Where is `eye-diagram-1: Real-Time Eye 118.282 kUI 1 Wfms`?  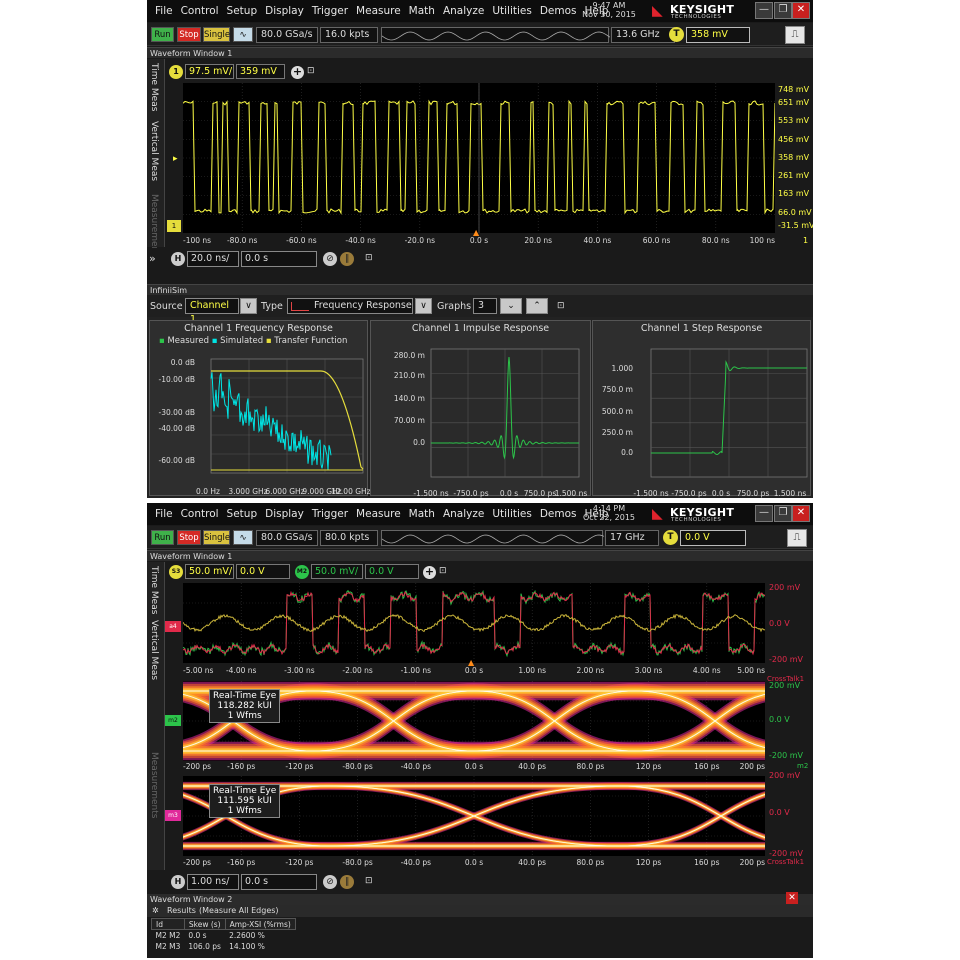 eye-diagram-1: Real-Time Eye 118.282 kUI 1 Wfms is located at coordinates (474, 721).